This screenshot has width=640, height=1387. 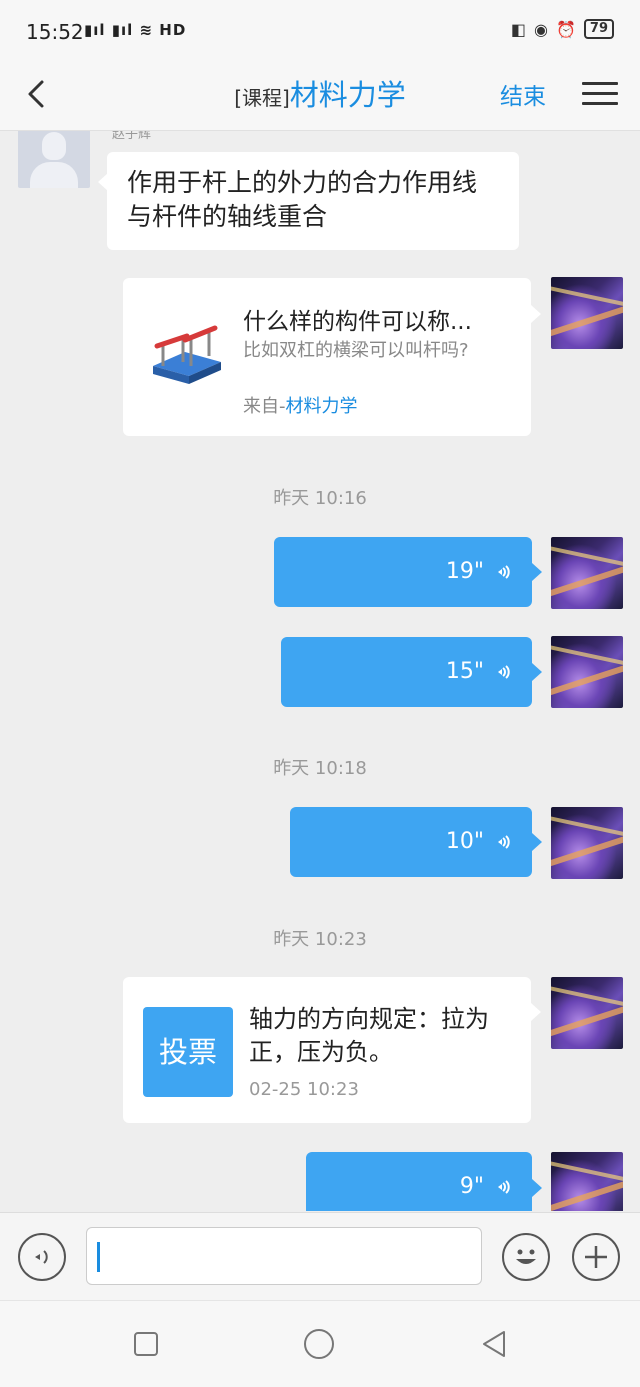 I want to click on alarm-icon: ⏰, so click(x=565, y=29).